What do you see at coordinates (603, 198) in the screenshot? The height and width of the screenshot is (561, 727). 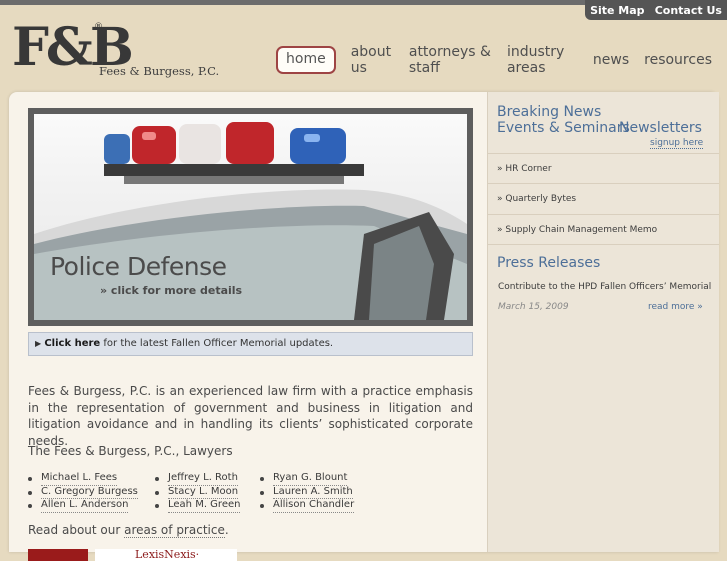 I see `sidebar-item-quarterly-bytes: » Quarterly Bytes` at bounding box center [603, 198].